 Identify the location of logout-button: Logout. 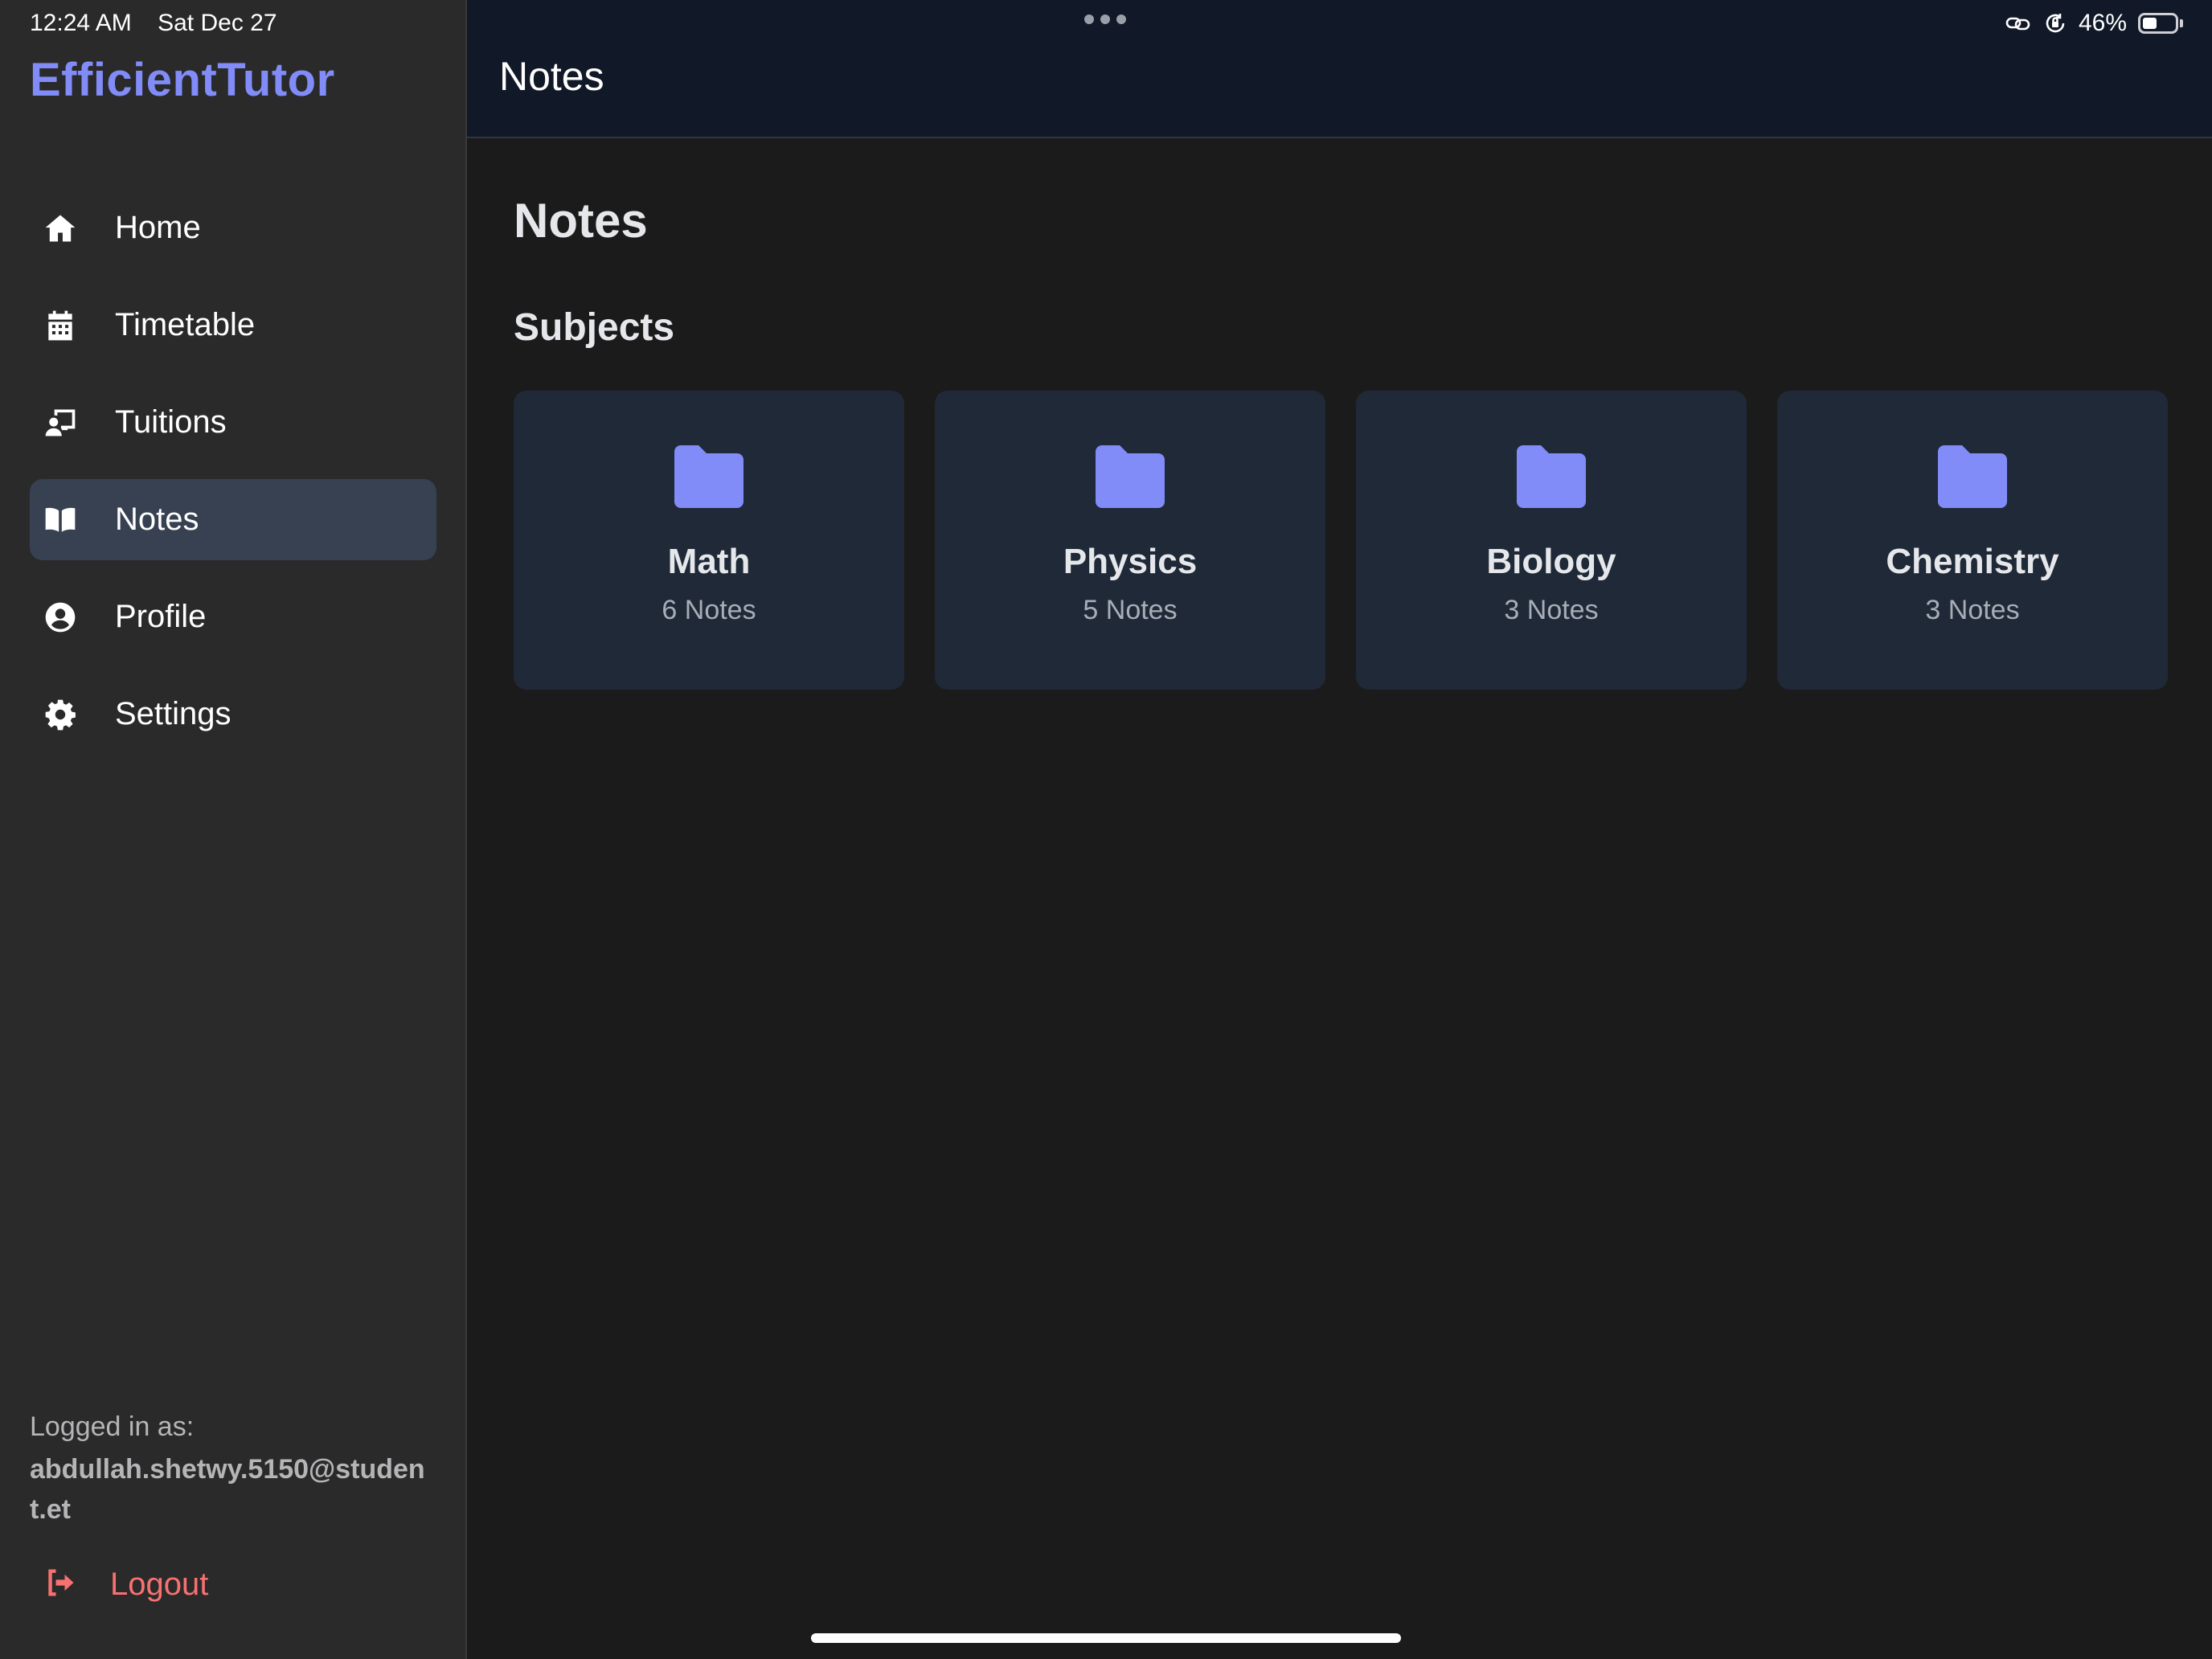
(125, 1584).